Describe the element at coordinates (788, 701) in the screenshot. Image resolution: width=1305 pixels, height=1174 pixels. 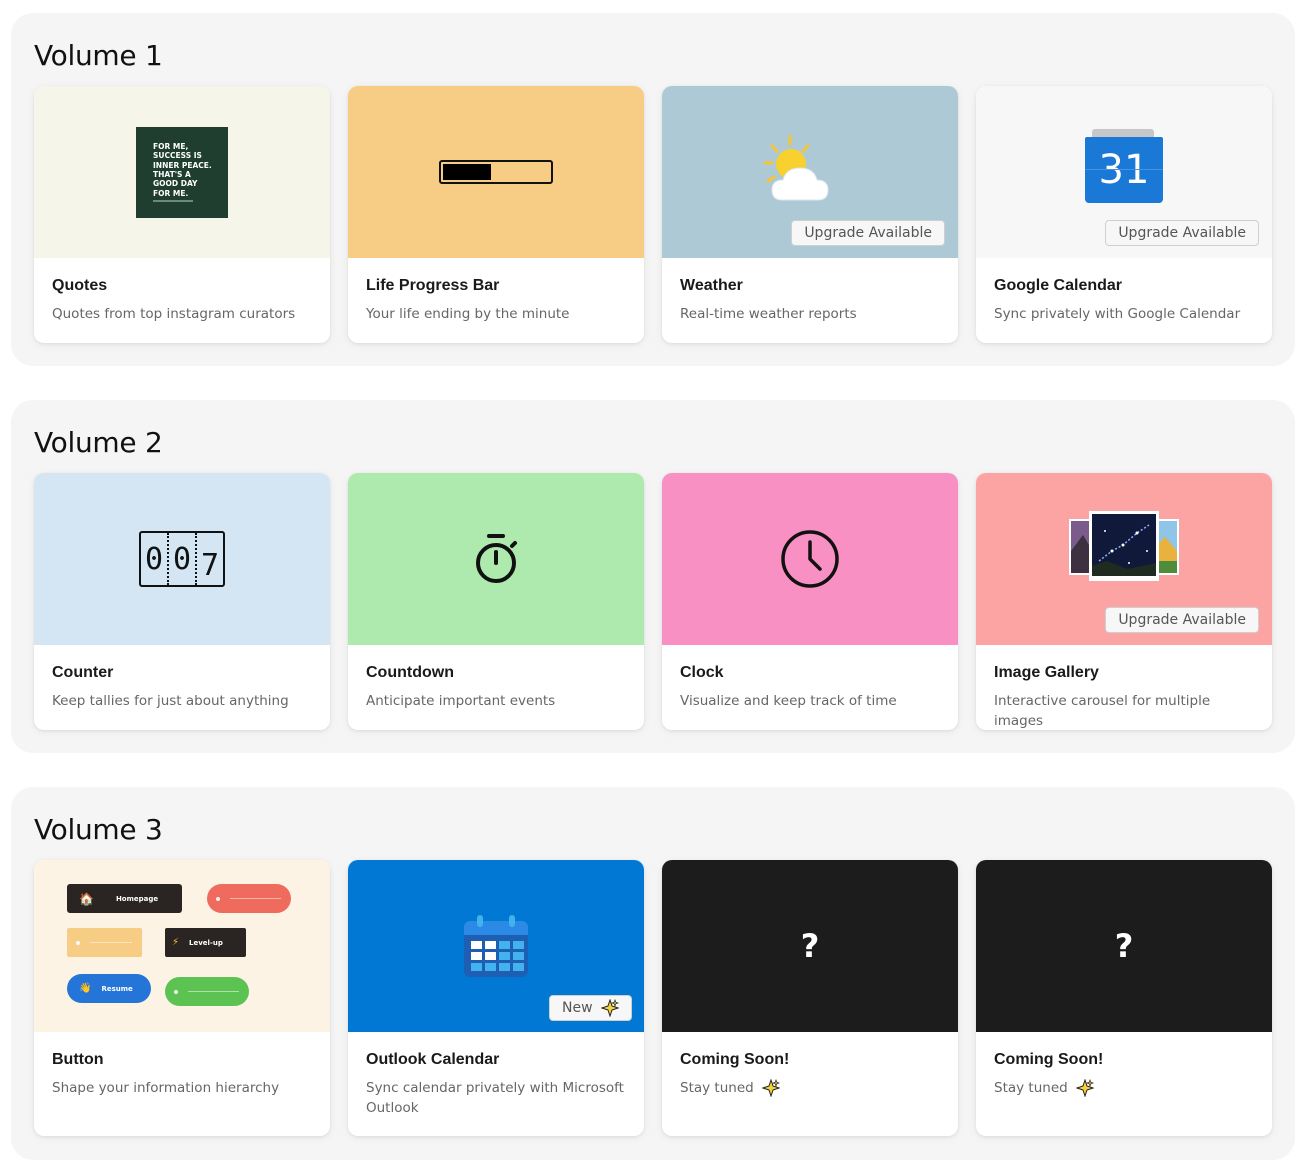
I see `card-description: Visualize and keep track of time` at that location.